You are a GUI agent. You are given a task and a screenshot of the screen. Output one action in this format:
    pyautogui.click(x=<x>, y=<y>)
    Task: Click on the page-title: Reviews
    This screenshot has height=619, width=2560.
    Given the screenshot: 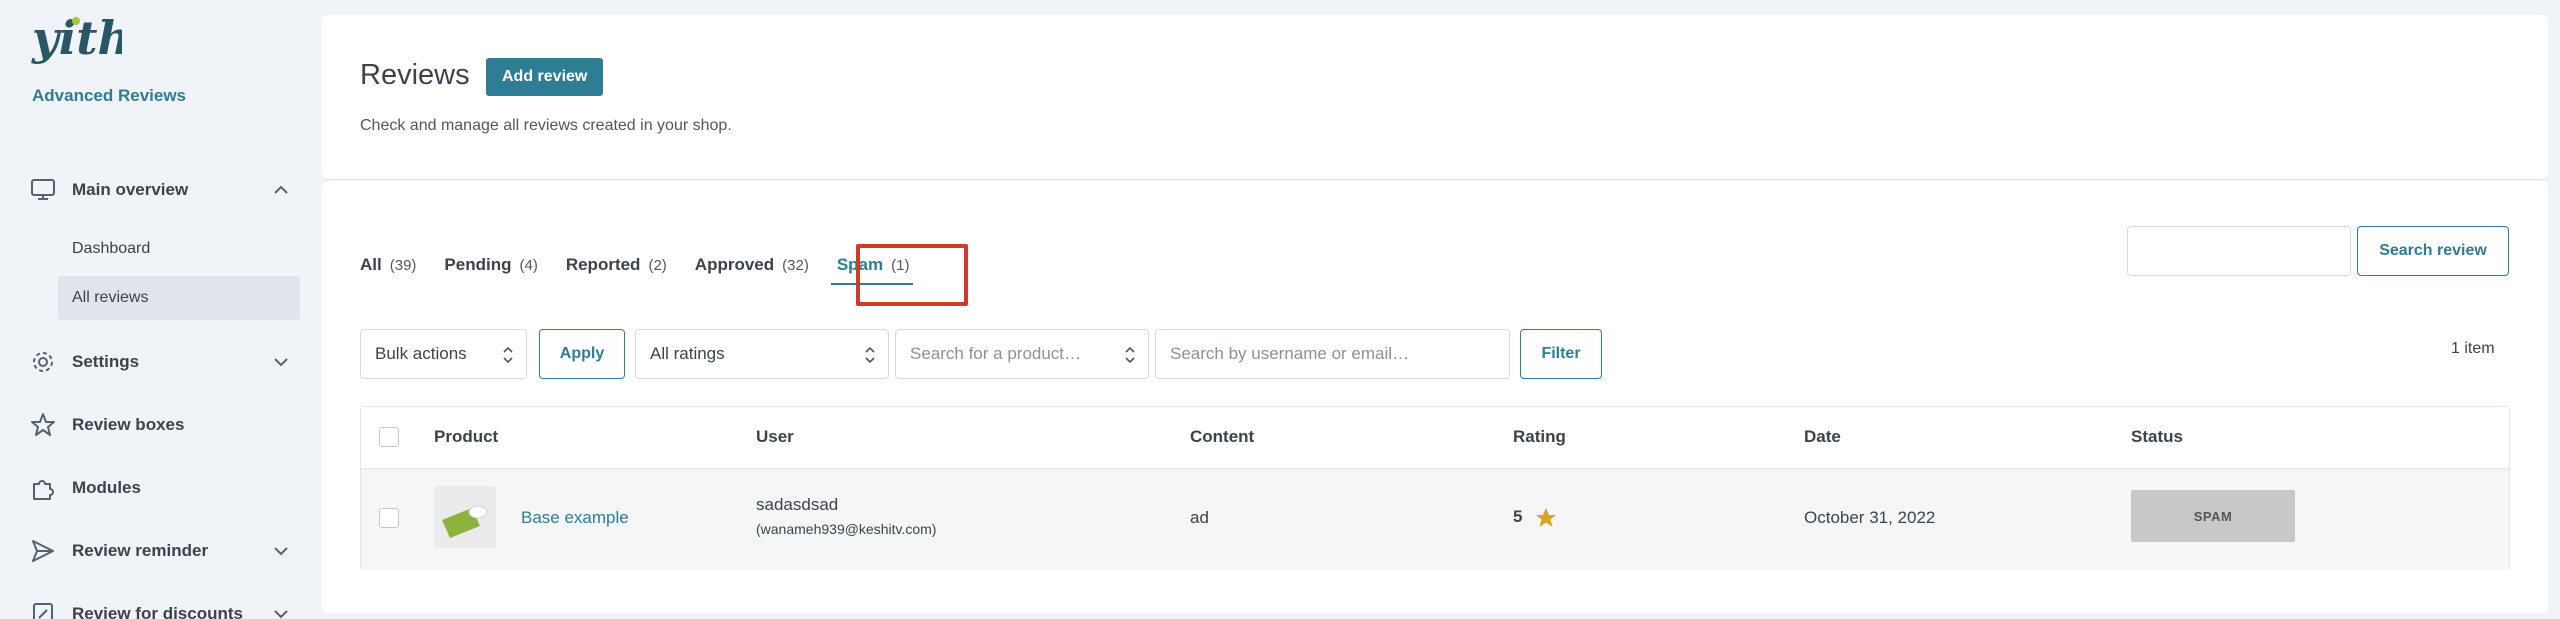 What is the action you would take?
    pyautogui.click(x=415, y=75)
    